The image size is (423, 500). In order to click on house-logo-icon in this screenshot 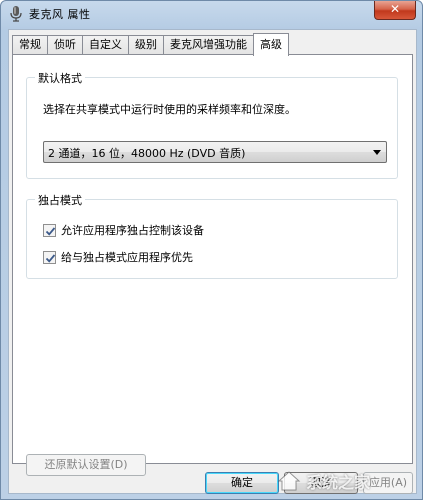, I will do `click(289, 481)`.